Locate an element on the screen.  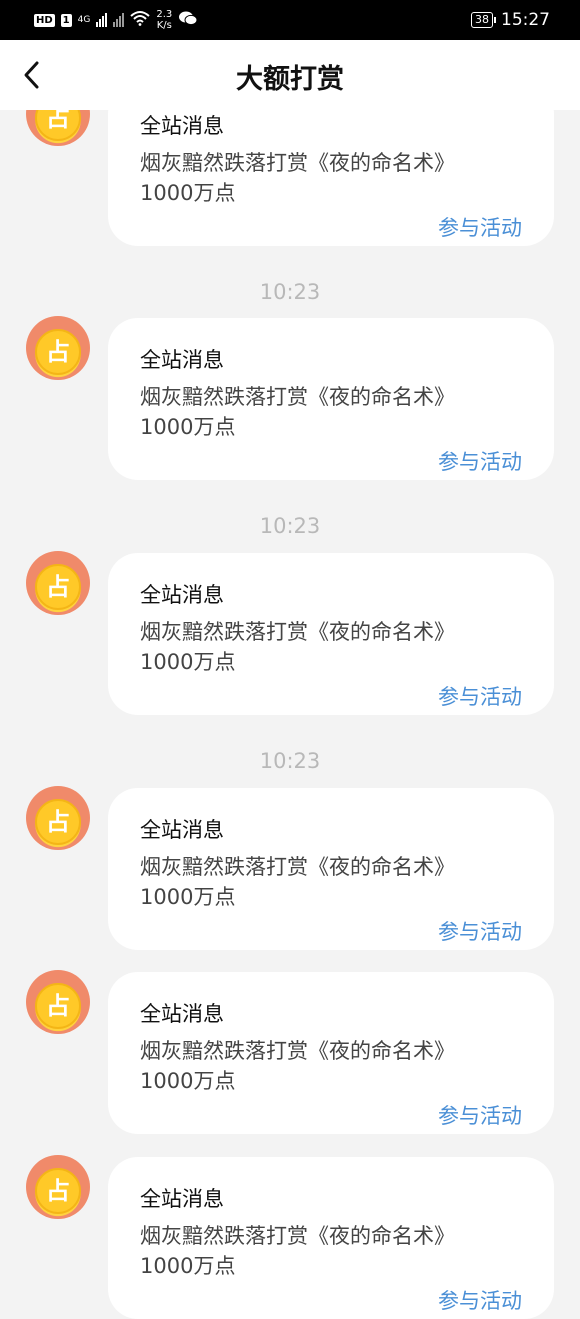
clock: 15:27 is located at coordinates (525, 20).